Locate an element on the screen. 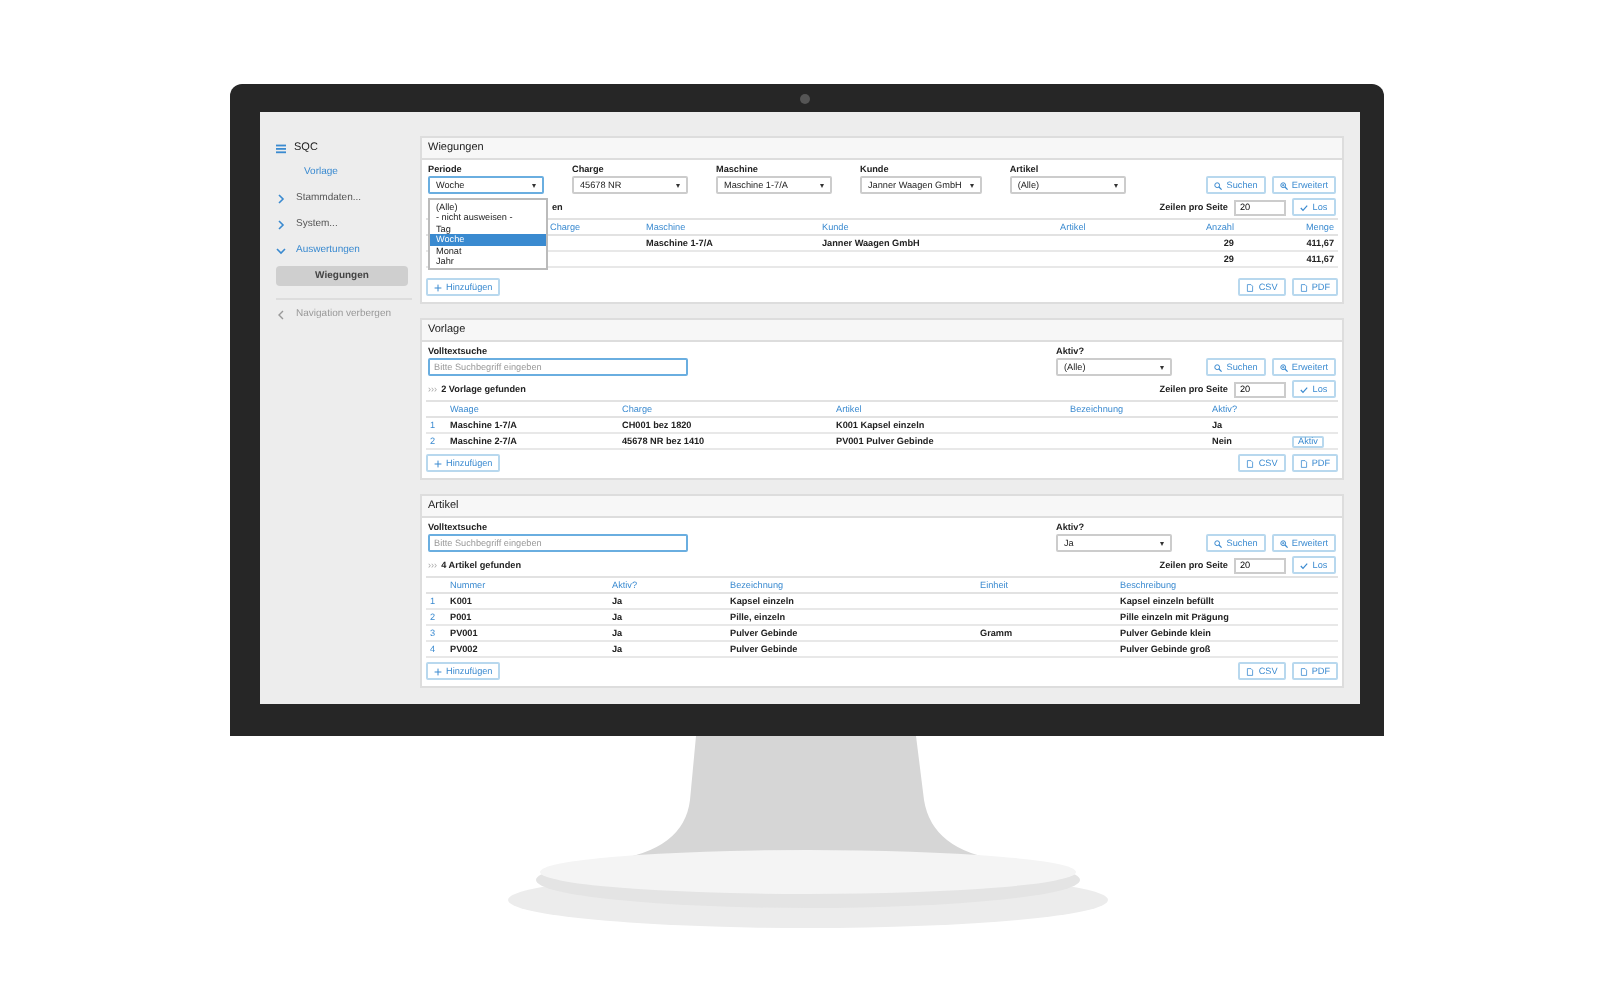 Image resolution: width=1600 pixels, height=1000 pixels. menu-icon is located at coordinates (281, 148).